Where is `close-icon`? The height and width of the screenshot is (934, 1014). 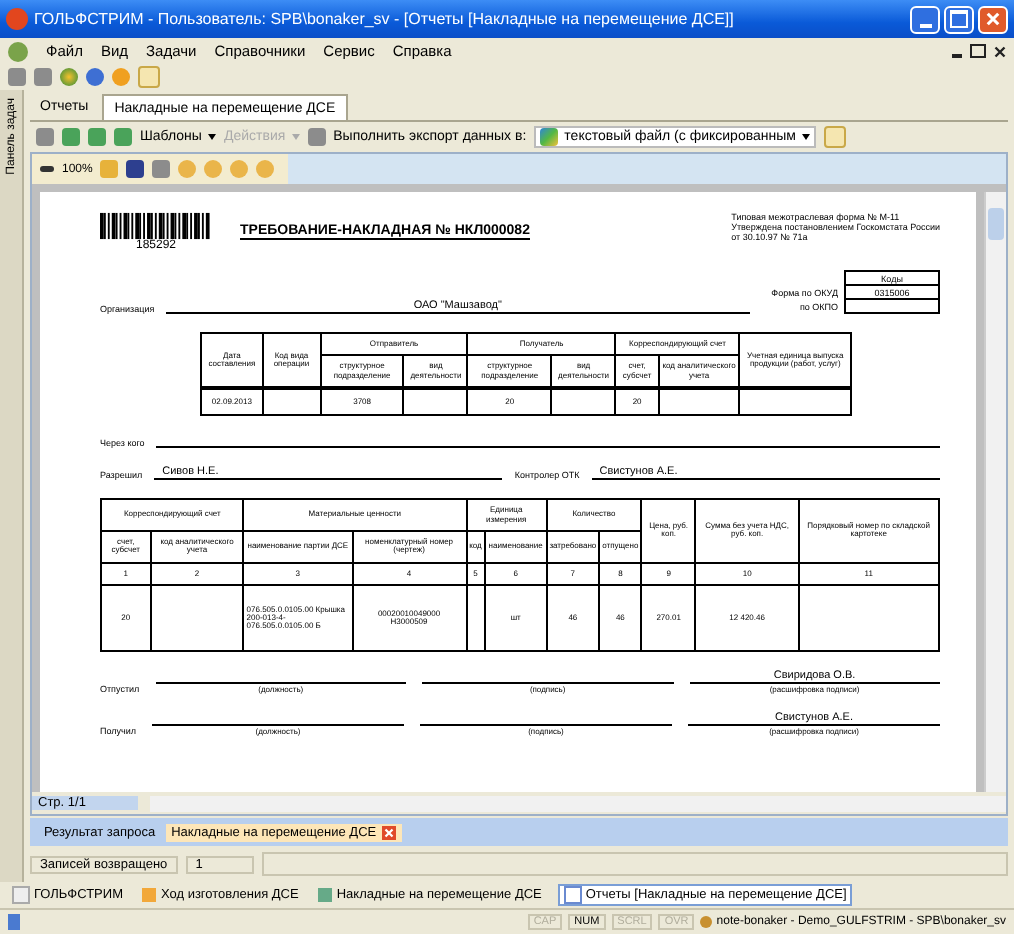 close-icon is located at coordinates (1000, 51).